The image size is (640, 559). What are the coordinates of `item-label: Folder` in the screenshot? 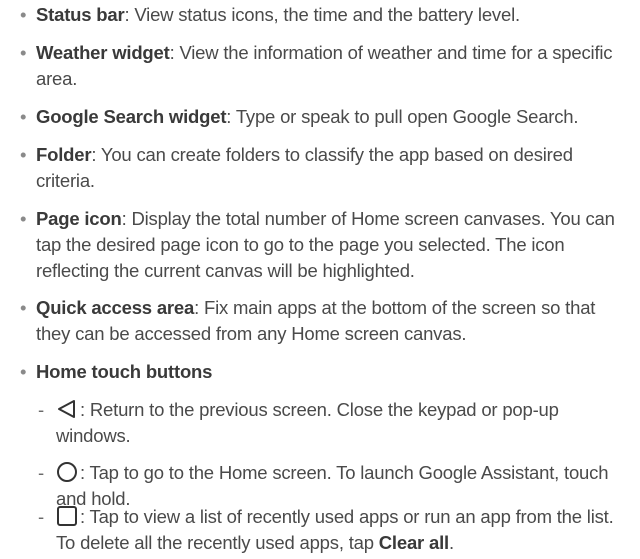 It's located at (64, 154).